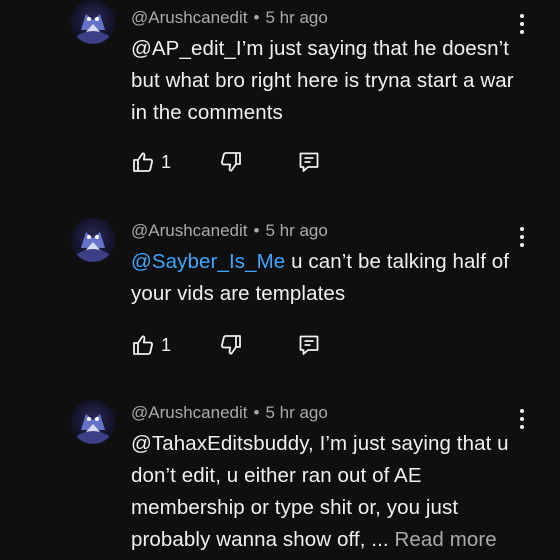 Image resolution: width=560 pixels, height=560 pixels. I want to click on comment-author: @Arushcanedit, so click(189, 412).